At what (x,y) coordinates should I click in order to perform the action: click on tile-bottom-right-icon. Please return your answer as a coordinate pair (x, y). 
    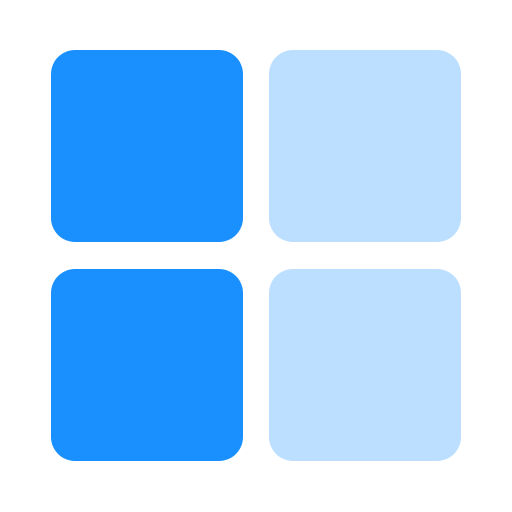
    Looking at the image, I should click on (365, 365).